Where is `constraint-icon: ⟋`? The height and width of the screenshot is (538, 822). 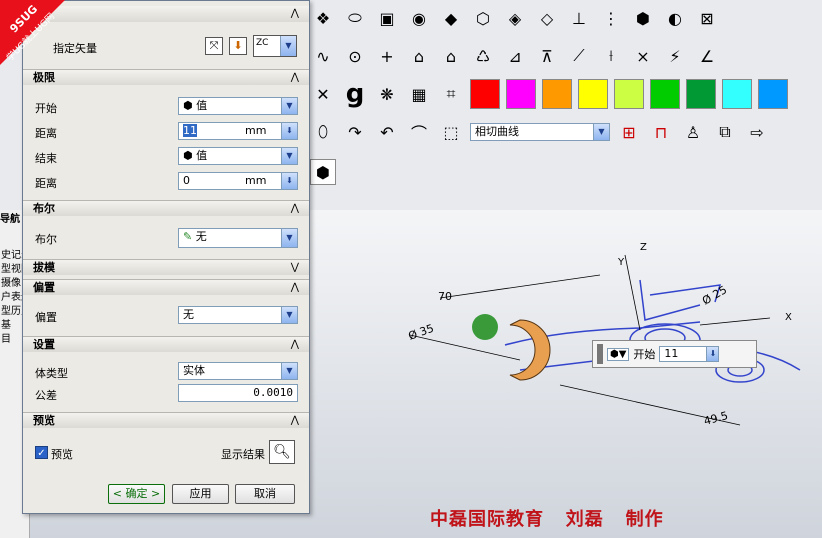
constraint-icon: ⟋ is located at coordinates (579, 56).